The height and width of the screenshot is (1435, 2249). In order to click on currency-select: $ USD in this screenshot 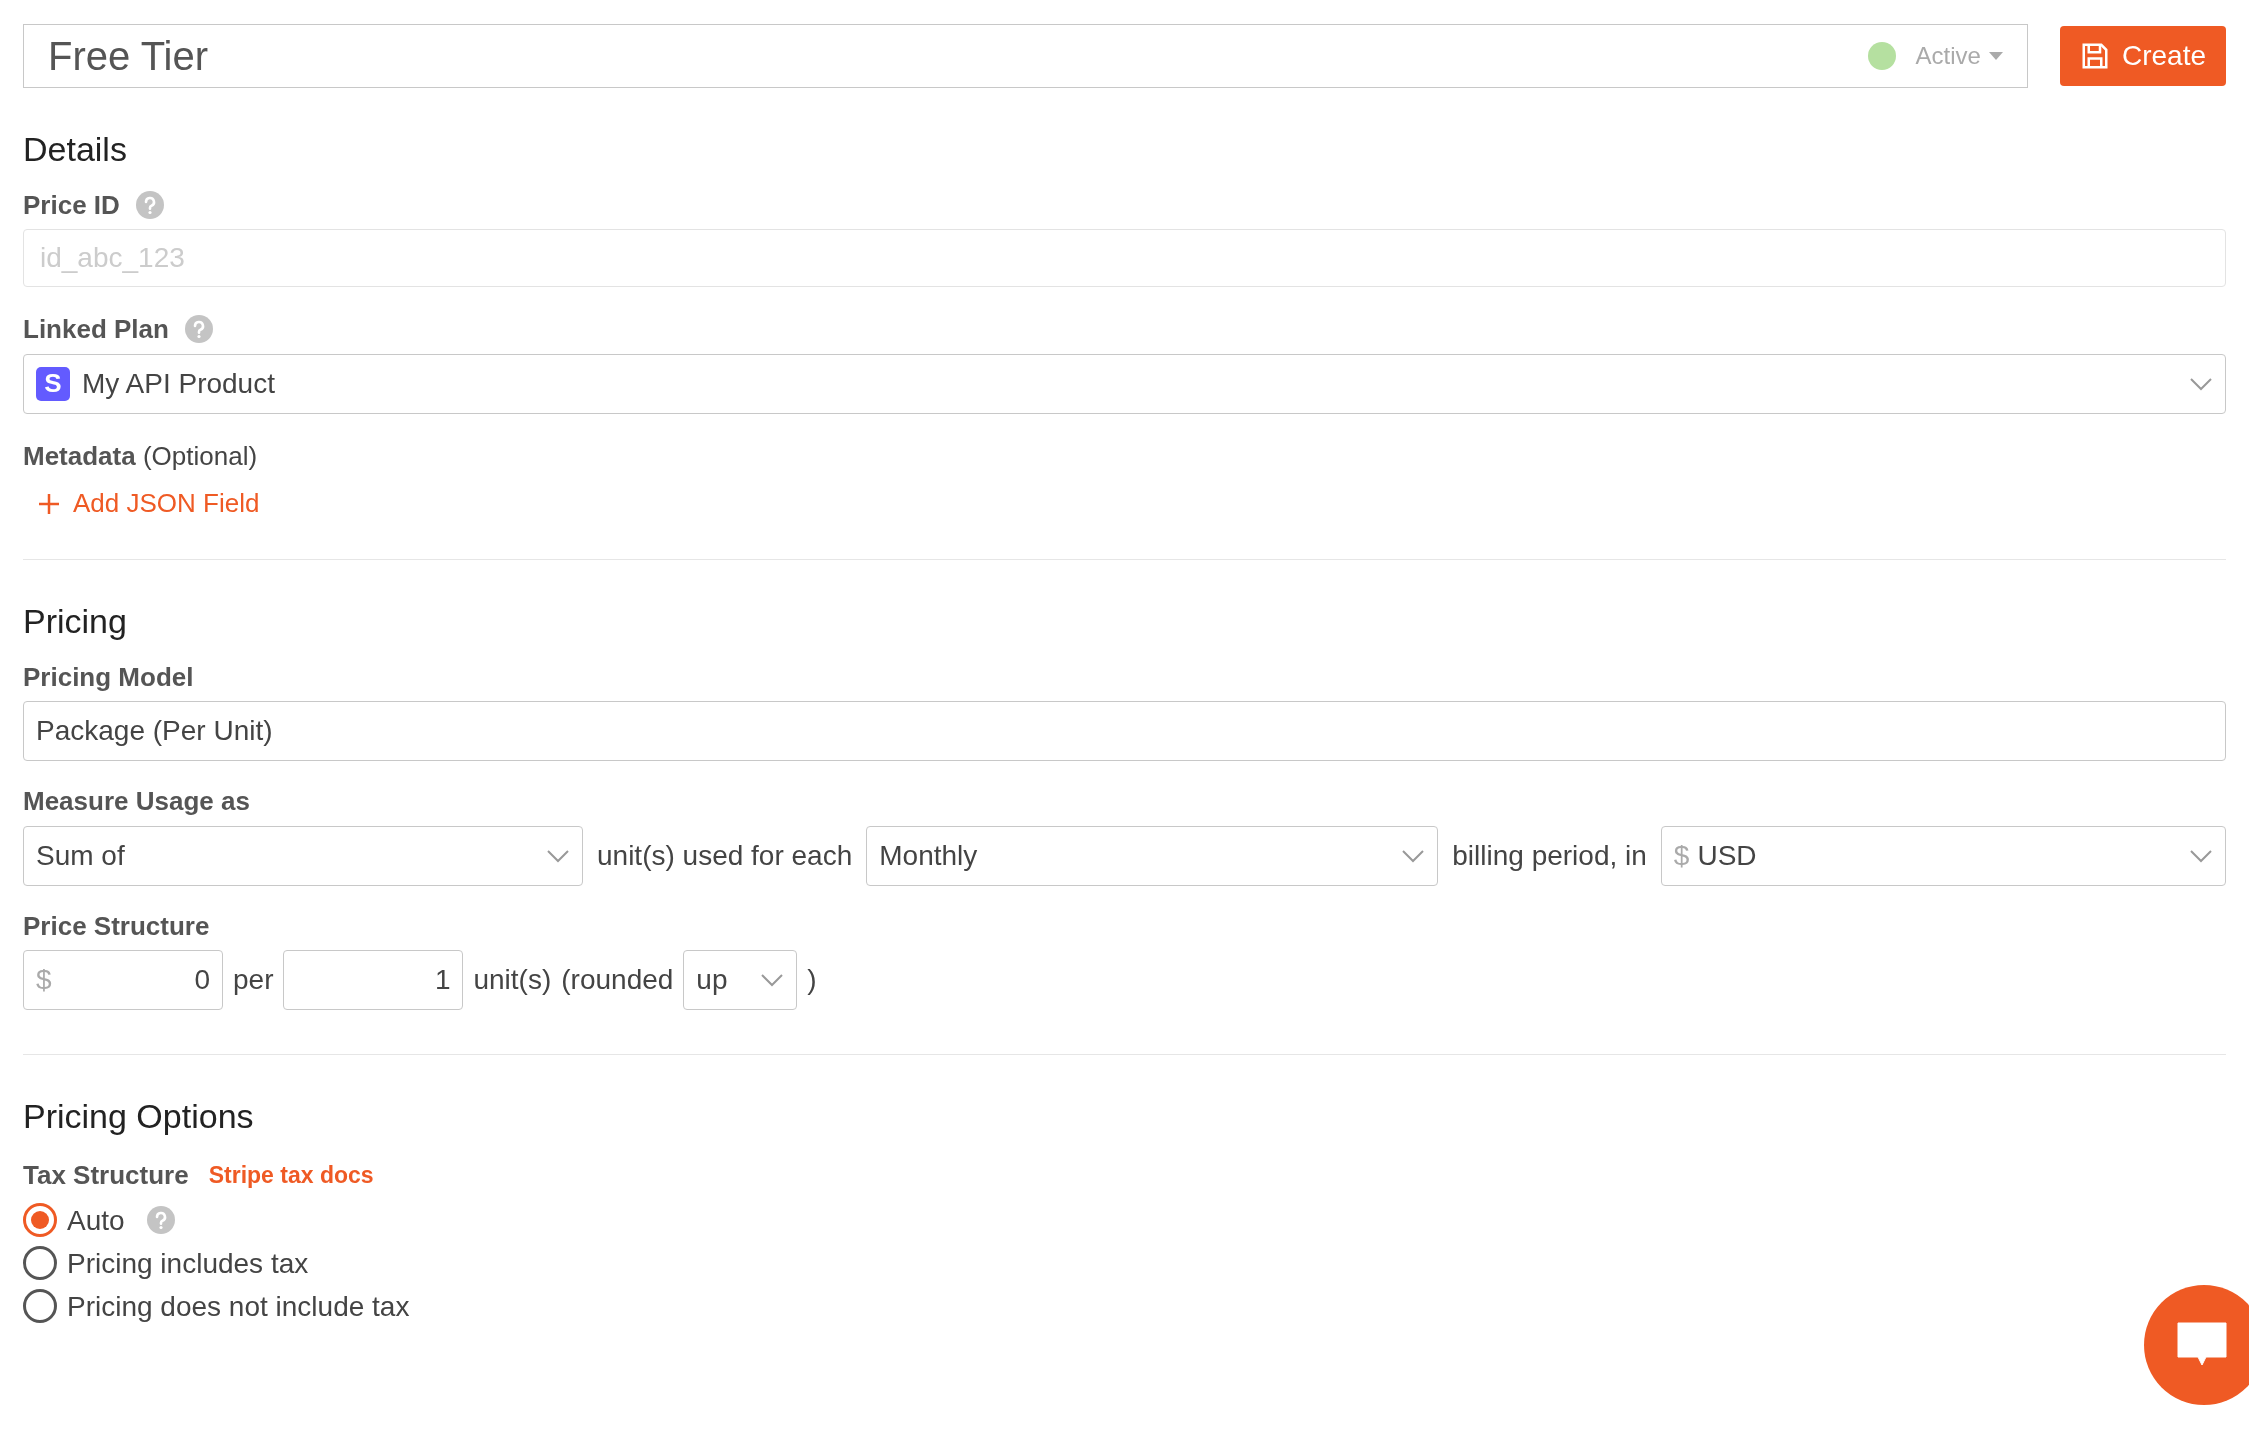, I will do `click(1943, 855)`.